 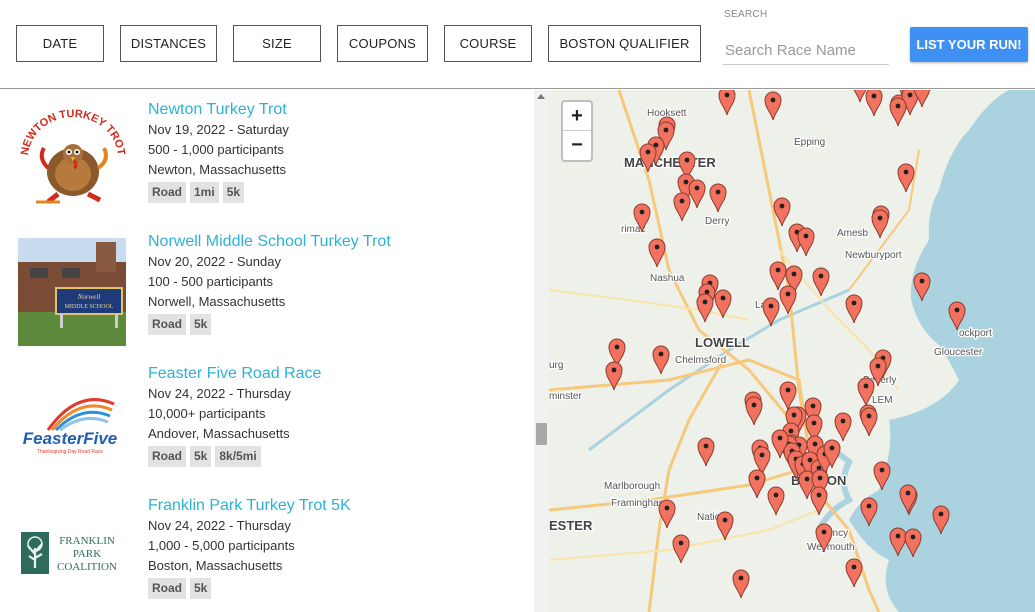 What do you see at coordinates (577, 145) in the screenshot?
I see `zoom-out-button: −` at bounding box center [577, 145].